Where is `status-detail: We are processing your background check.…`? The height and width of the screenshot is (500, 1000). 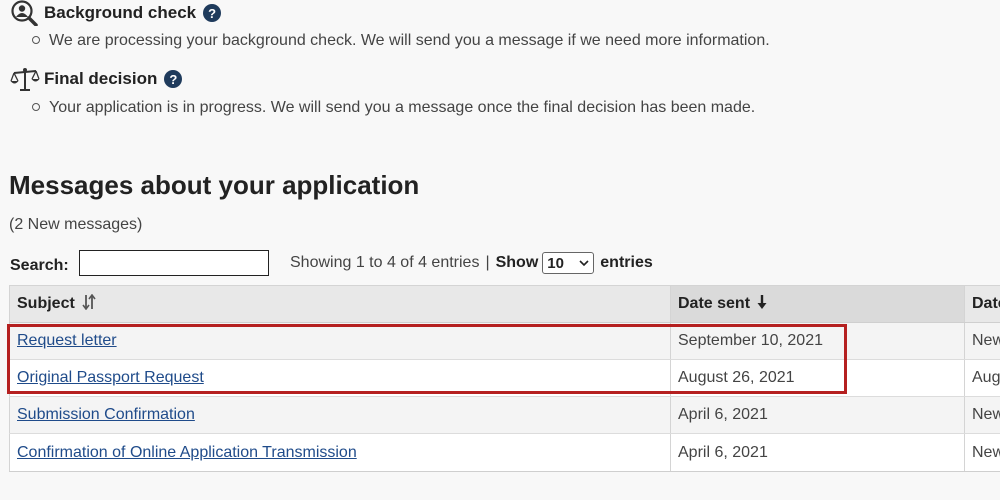 status-detail: We are processing your background check.… is located at coordinates (401, 41).